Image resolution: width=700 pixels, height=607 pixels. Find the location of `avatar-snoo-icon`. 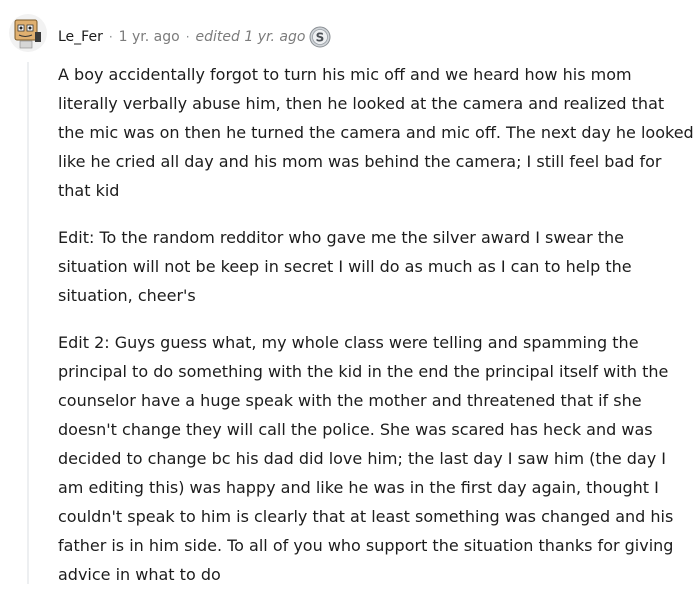

avatar-snoo-icon is located at coordinates (28, 33).